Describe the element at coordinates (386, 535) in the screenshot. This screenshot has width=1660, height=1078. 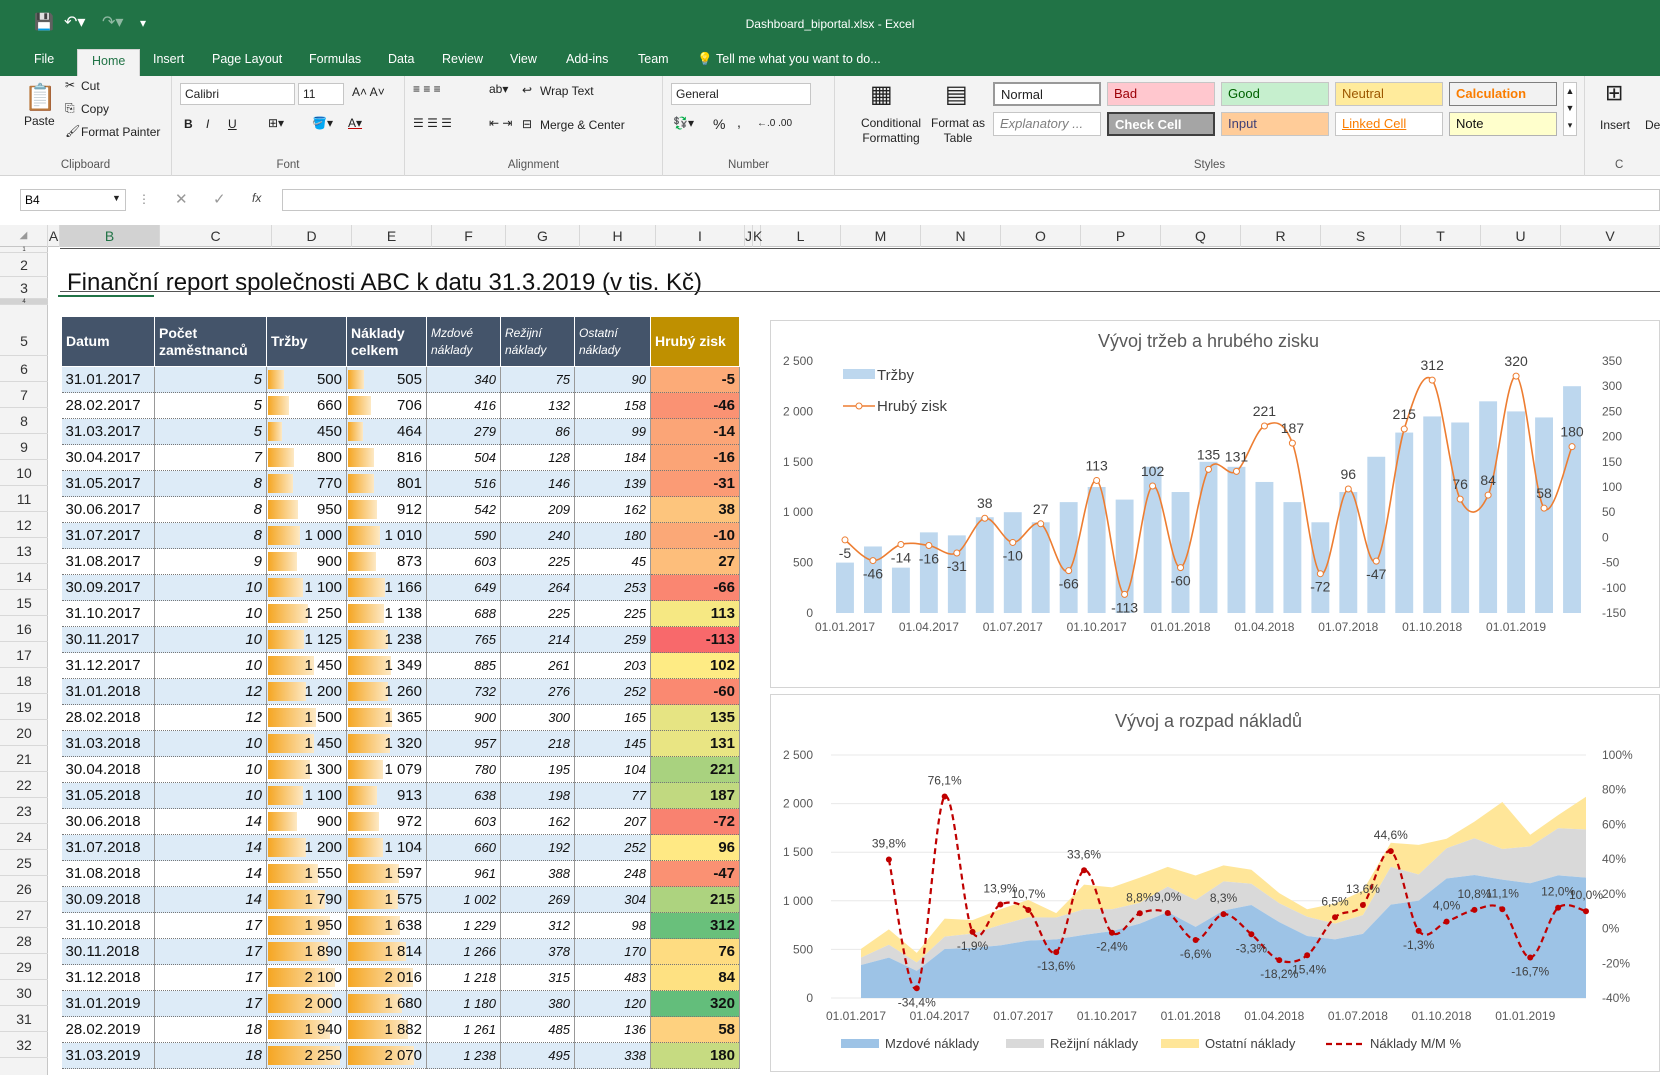
I see `cell-naklady: 1 010` at that location.